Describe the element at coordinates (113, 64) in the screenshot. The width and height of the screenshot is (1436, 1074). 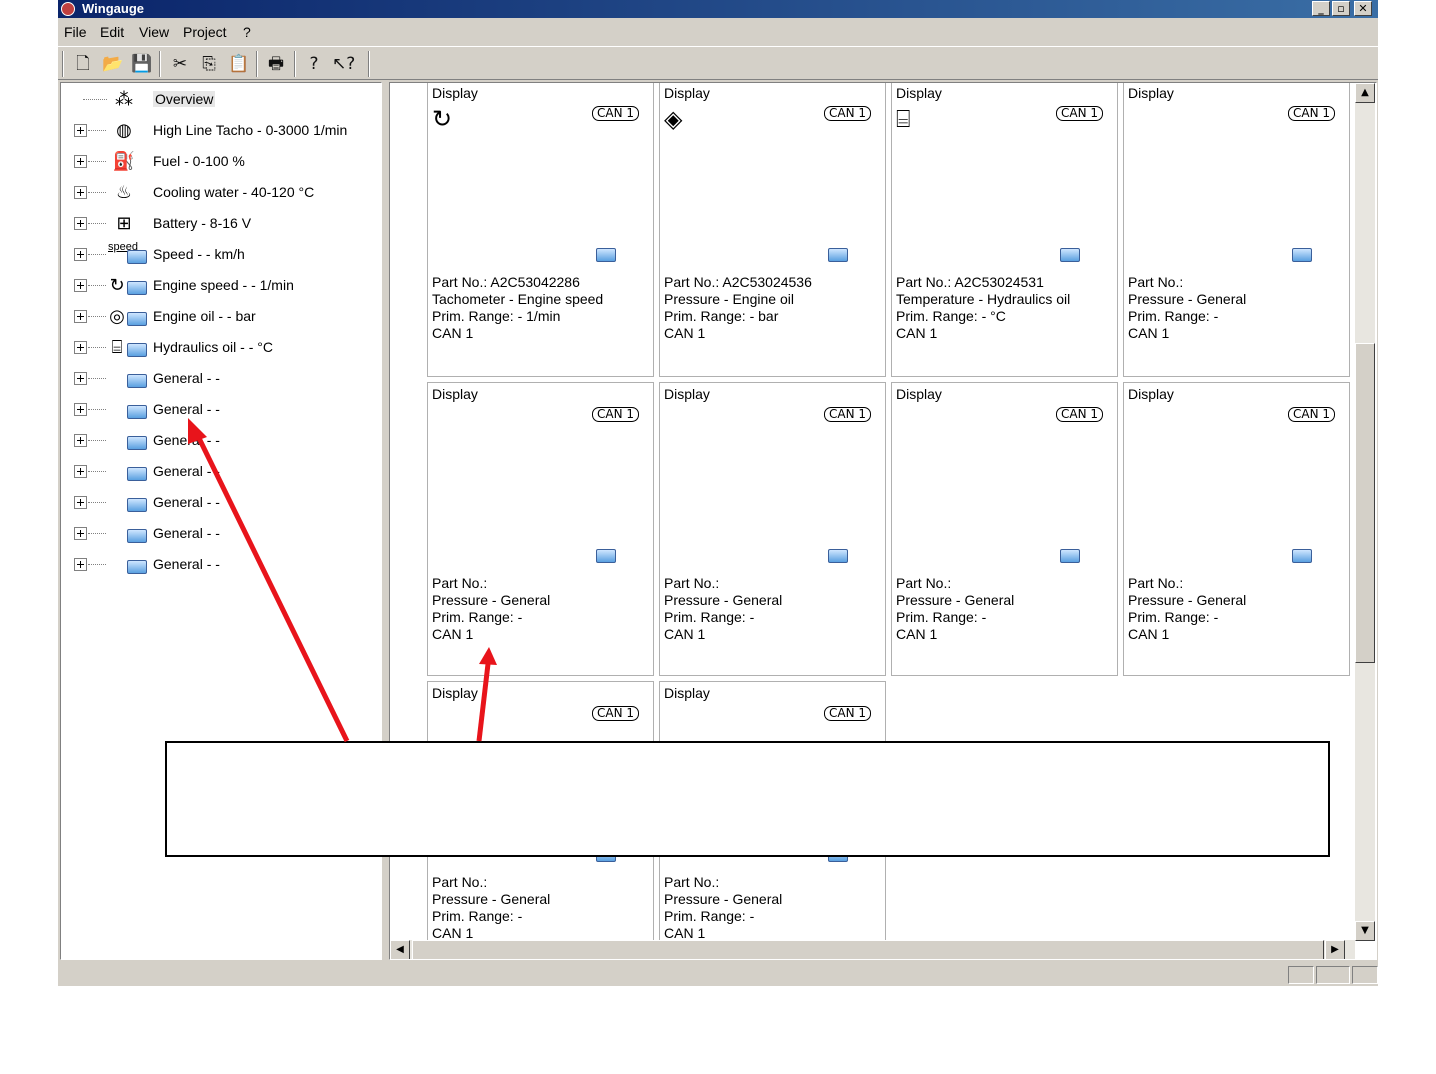
I see `open-folder-icon: 📂` at that location.